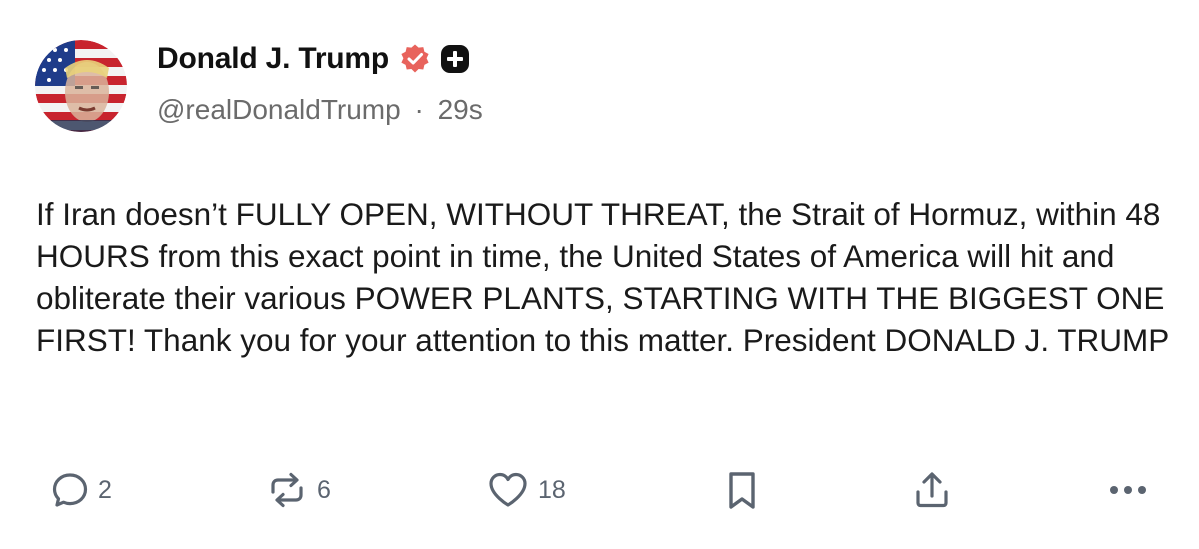 The height and width of the screenshot is (549, 1199). I want to click on like-button: 18, so click(526, 490).